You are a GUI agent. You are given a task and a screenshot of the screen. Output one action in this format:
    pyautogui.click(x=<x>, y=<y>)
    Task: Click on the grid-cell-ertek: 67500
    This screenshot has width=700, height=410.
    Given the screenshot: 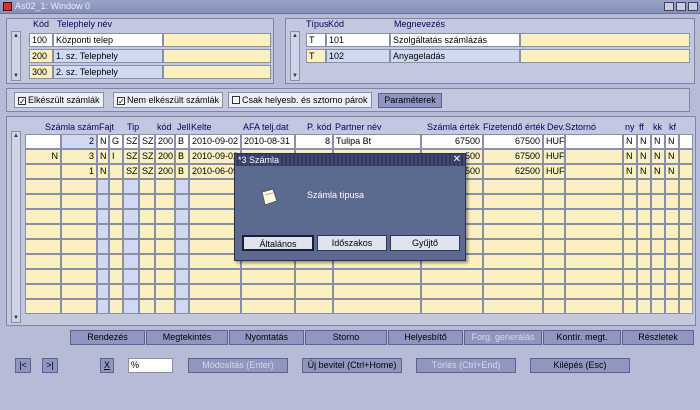 What is the action you would take?
    pyautogui.click(x=452, y=141)
    